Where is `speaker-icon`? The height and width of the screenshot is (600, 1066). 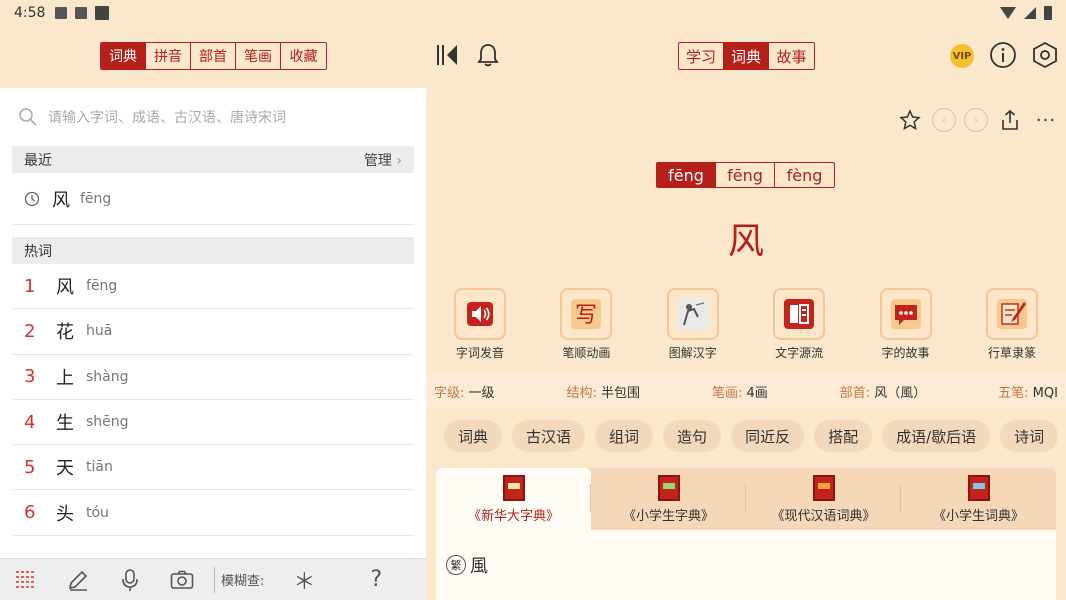 speaker-icon is located at coordinates (480, 314).